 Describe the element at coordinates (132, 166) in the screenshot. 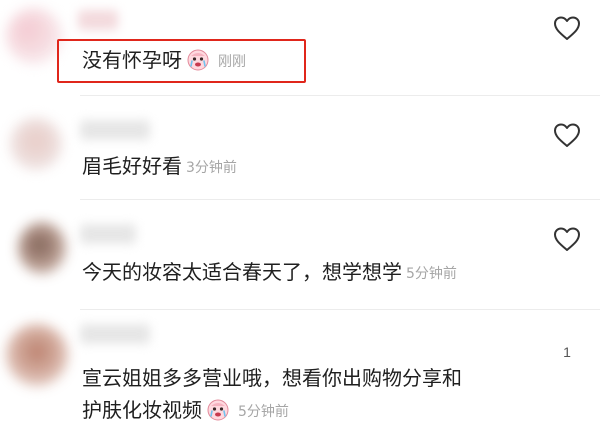

I see `comment-text: 眉毛好好看` at that location.